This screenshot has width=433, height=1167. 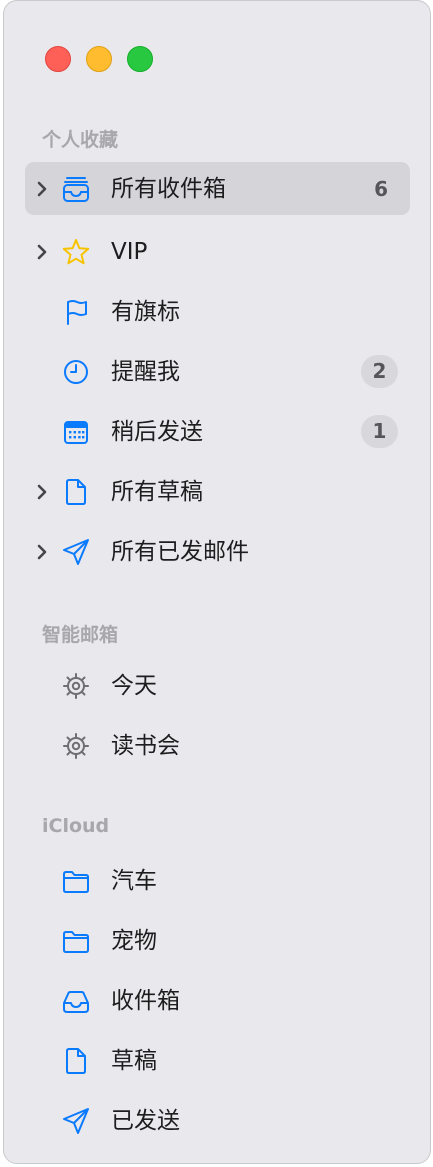 I want to click on calendar-icon, so click(x=76, y=432).